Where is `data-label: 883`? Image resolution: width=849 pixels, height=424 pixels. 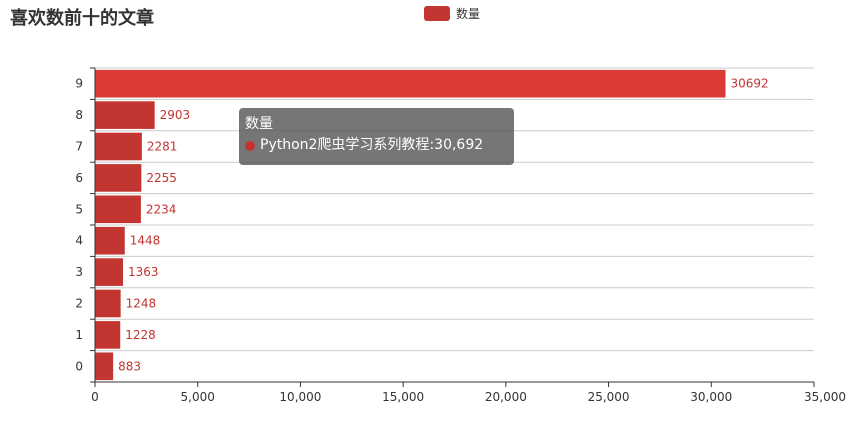 data-label: 883 is located at coordinates (129, 366).